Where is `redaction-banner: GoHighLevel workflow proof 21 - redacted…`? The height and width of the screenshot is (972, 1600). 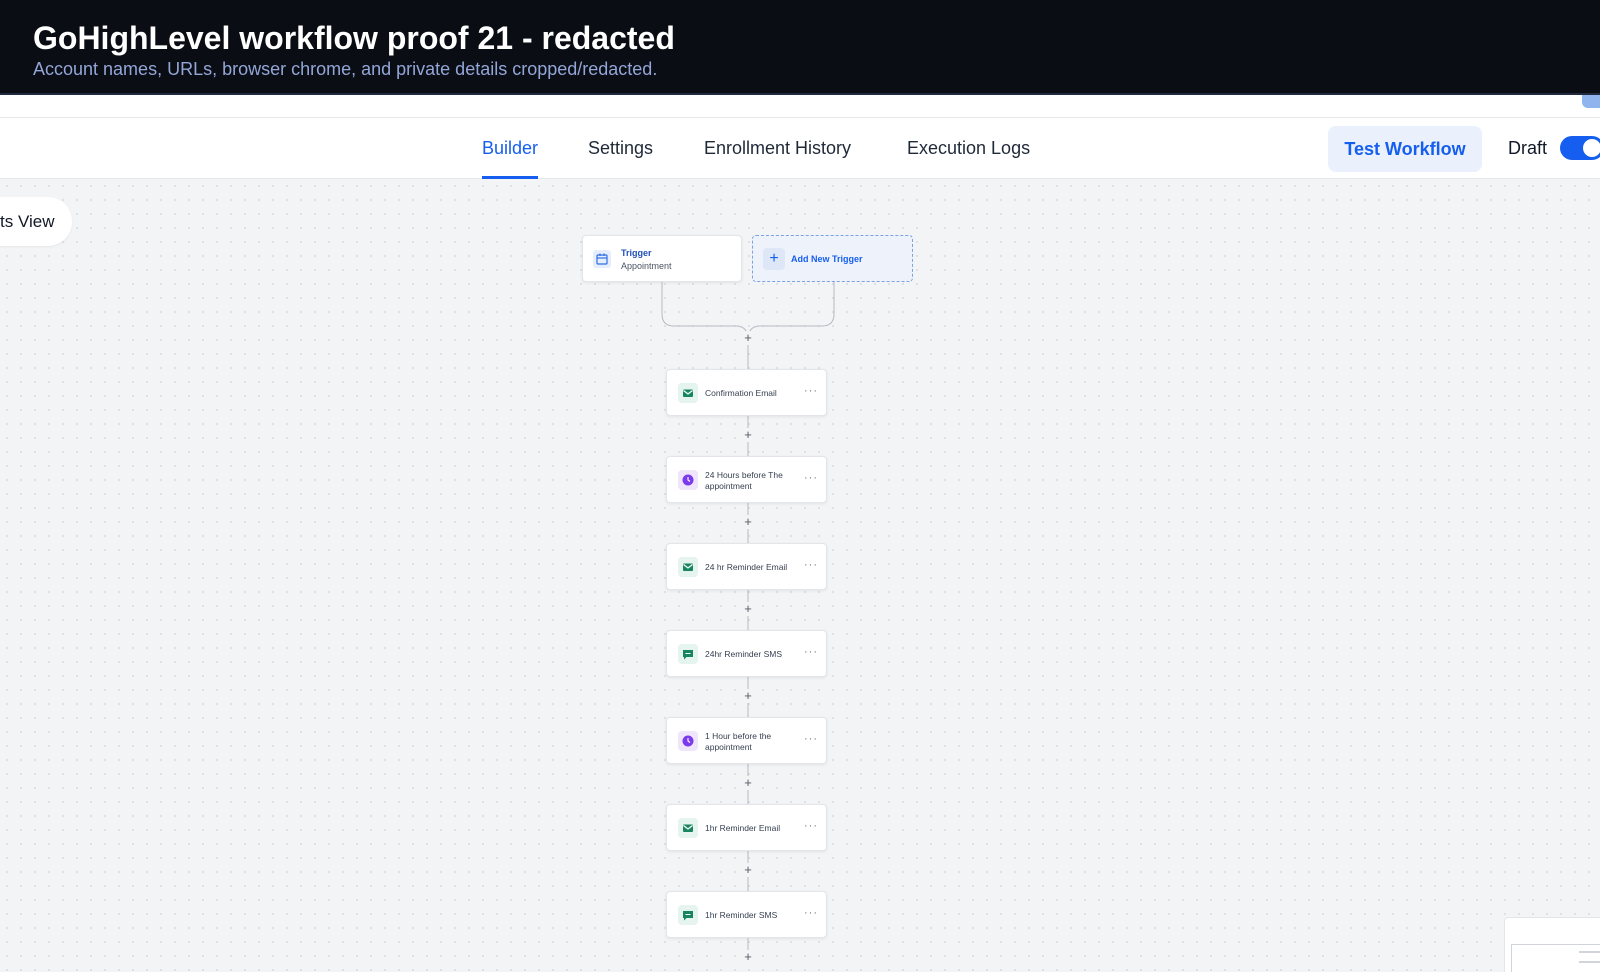
redaction-banner: GoHighLevel workflow proof 21 - redacted… is located at coordinates (800, 47).